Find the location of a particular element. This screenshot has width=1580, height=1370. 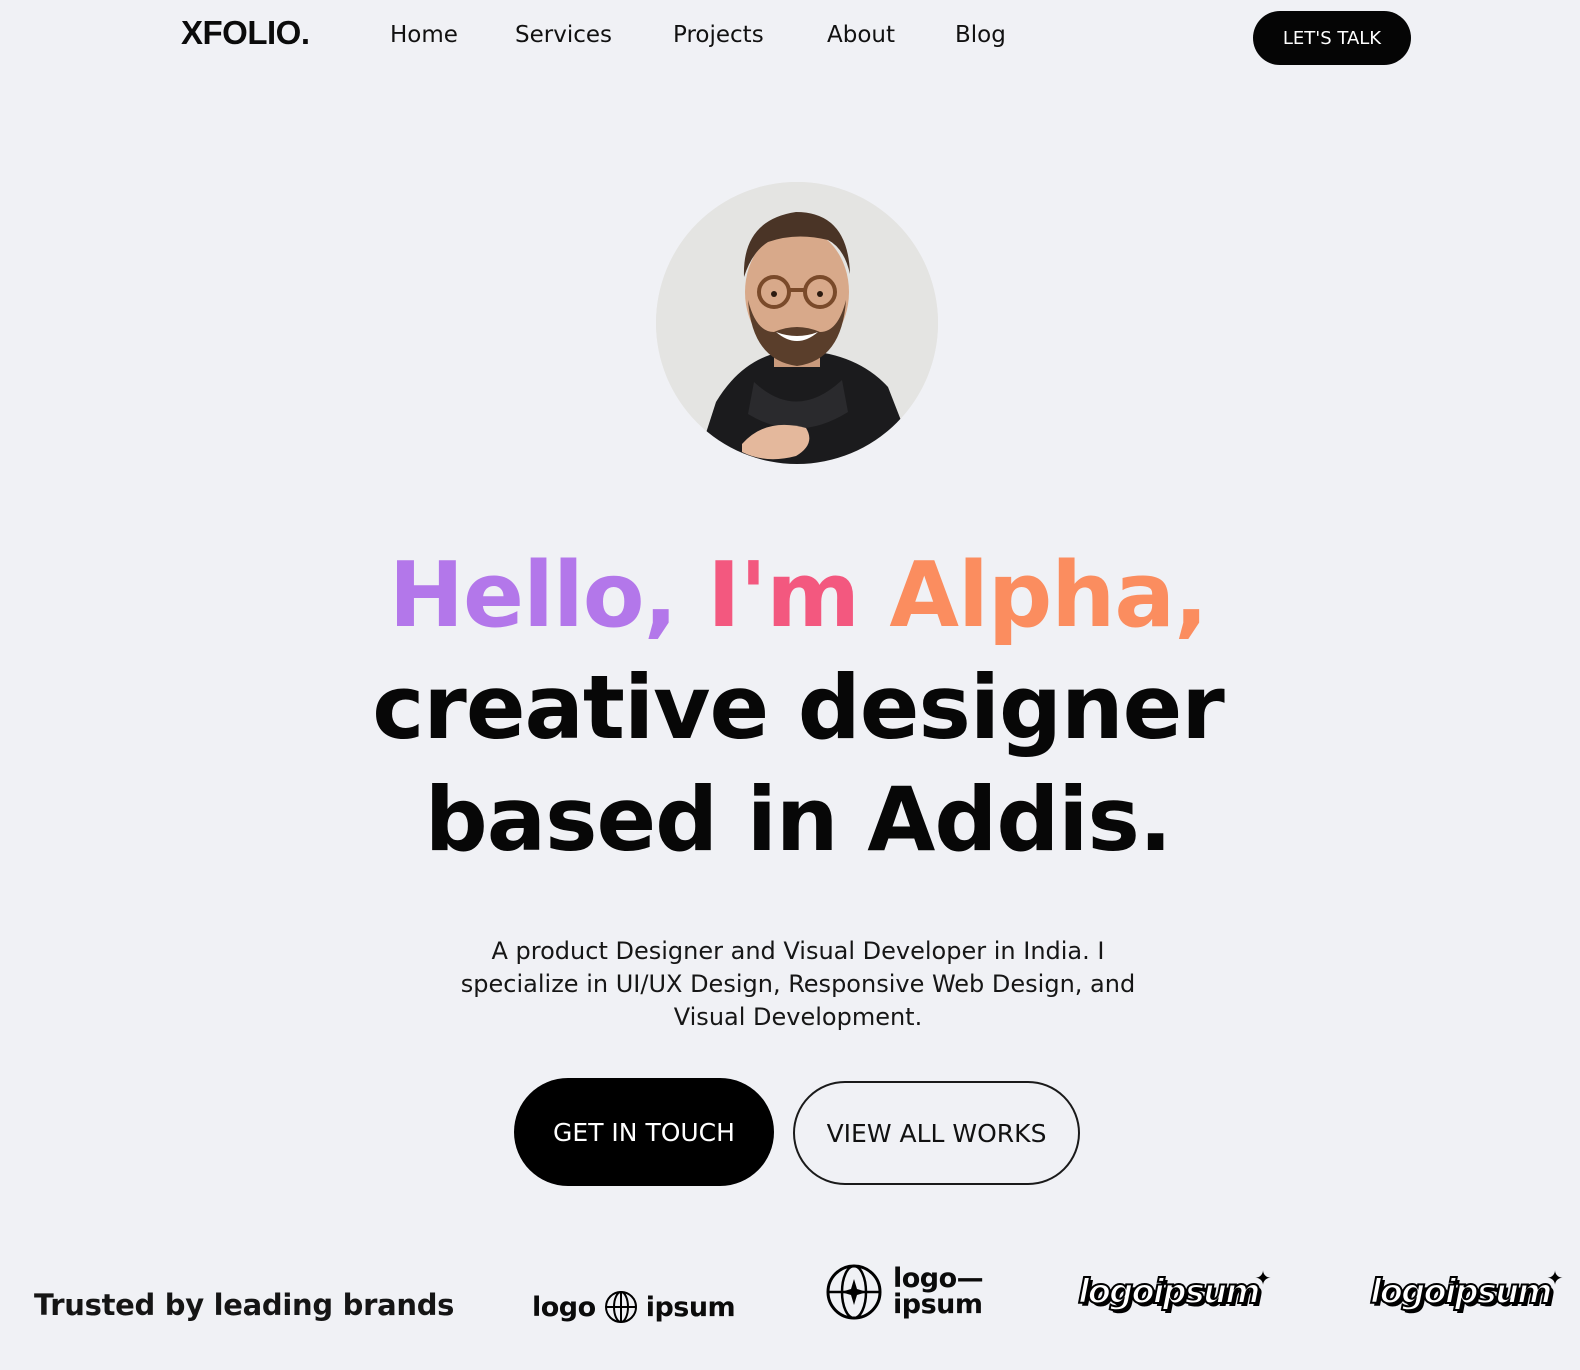

brand-3-wordmark: logoipsum is located at coordinates (1168, 1292).